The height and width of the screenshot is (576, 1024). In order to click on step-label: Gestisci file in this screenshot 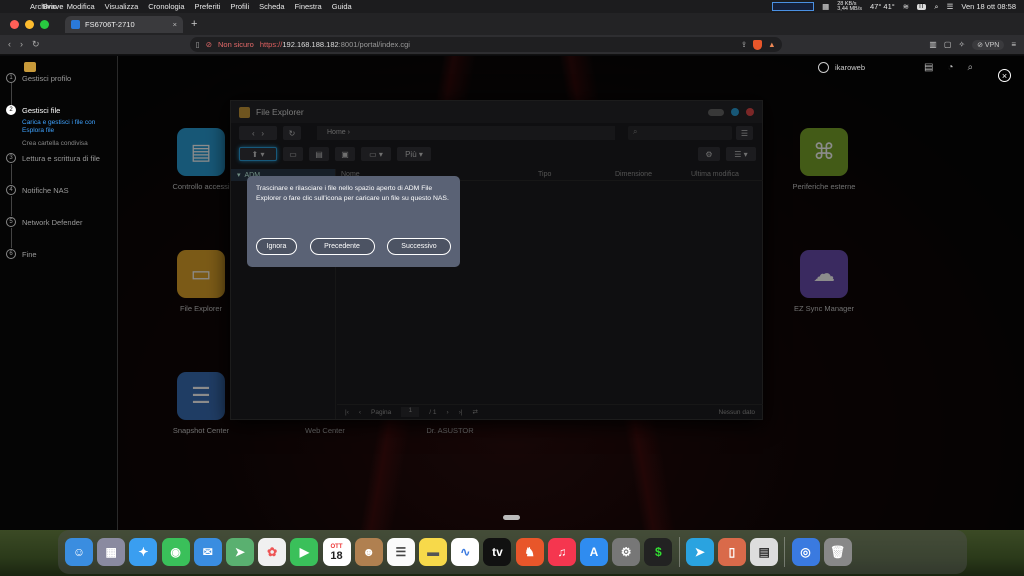, I will do `click(41, 110)`.